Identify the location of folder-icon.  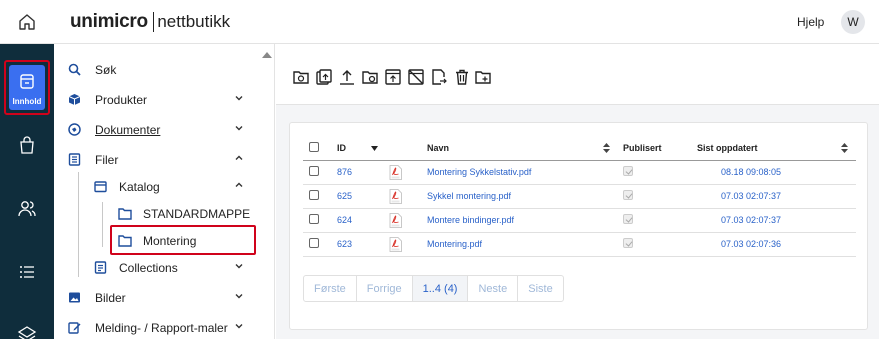
(125, 213).